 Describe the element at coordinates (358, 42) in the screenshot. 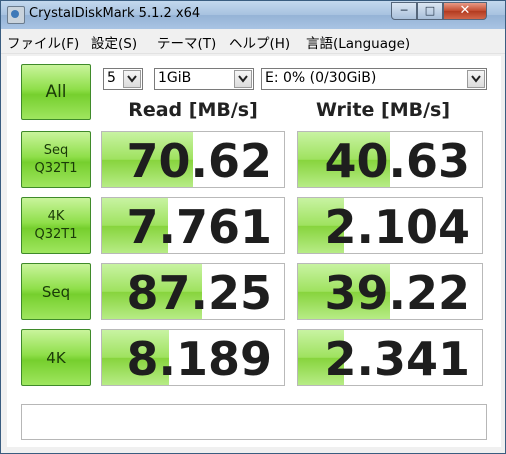

I see `menu-language: 言語(Language)` at that location.